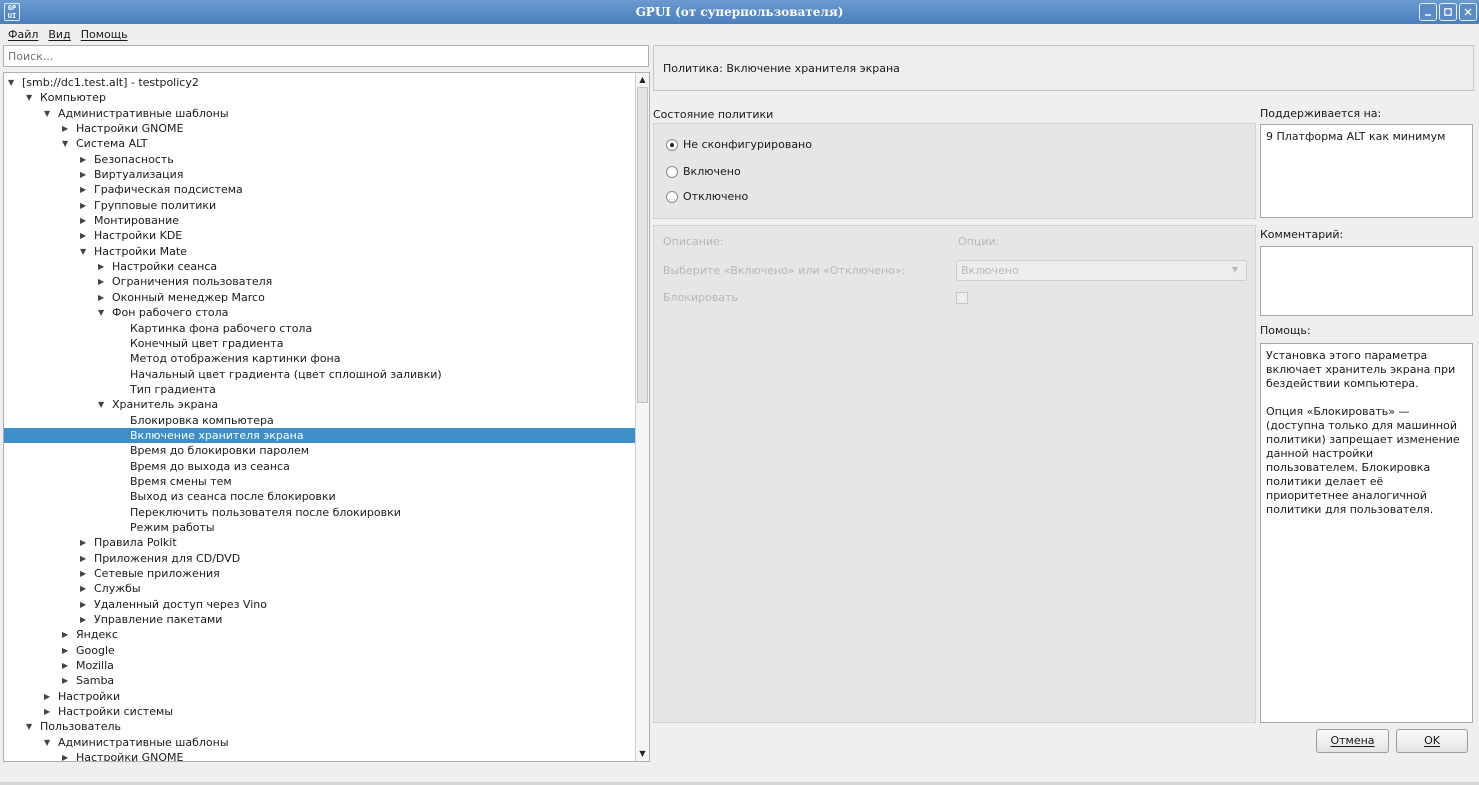 The image size is (1479, 785). Describe the element at coordinates (320, 358) in the screenshot. I see `tree-item: Метод отображения картинки фона` at that location.